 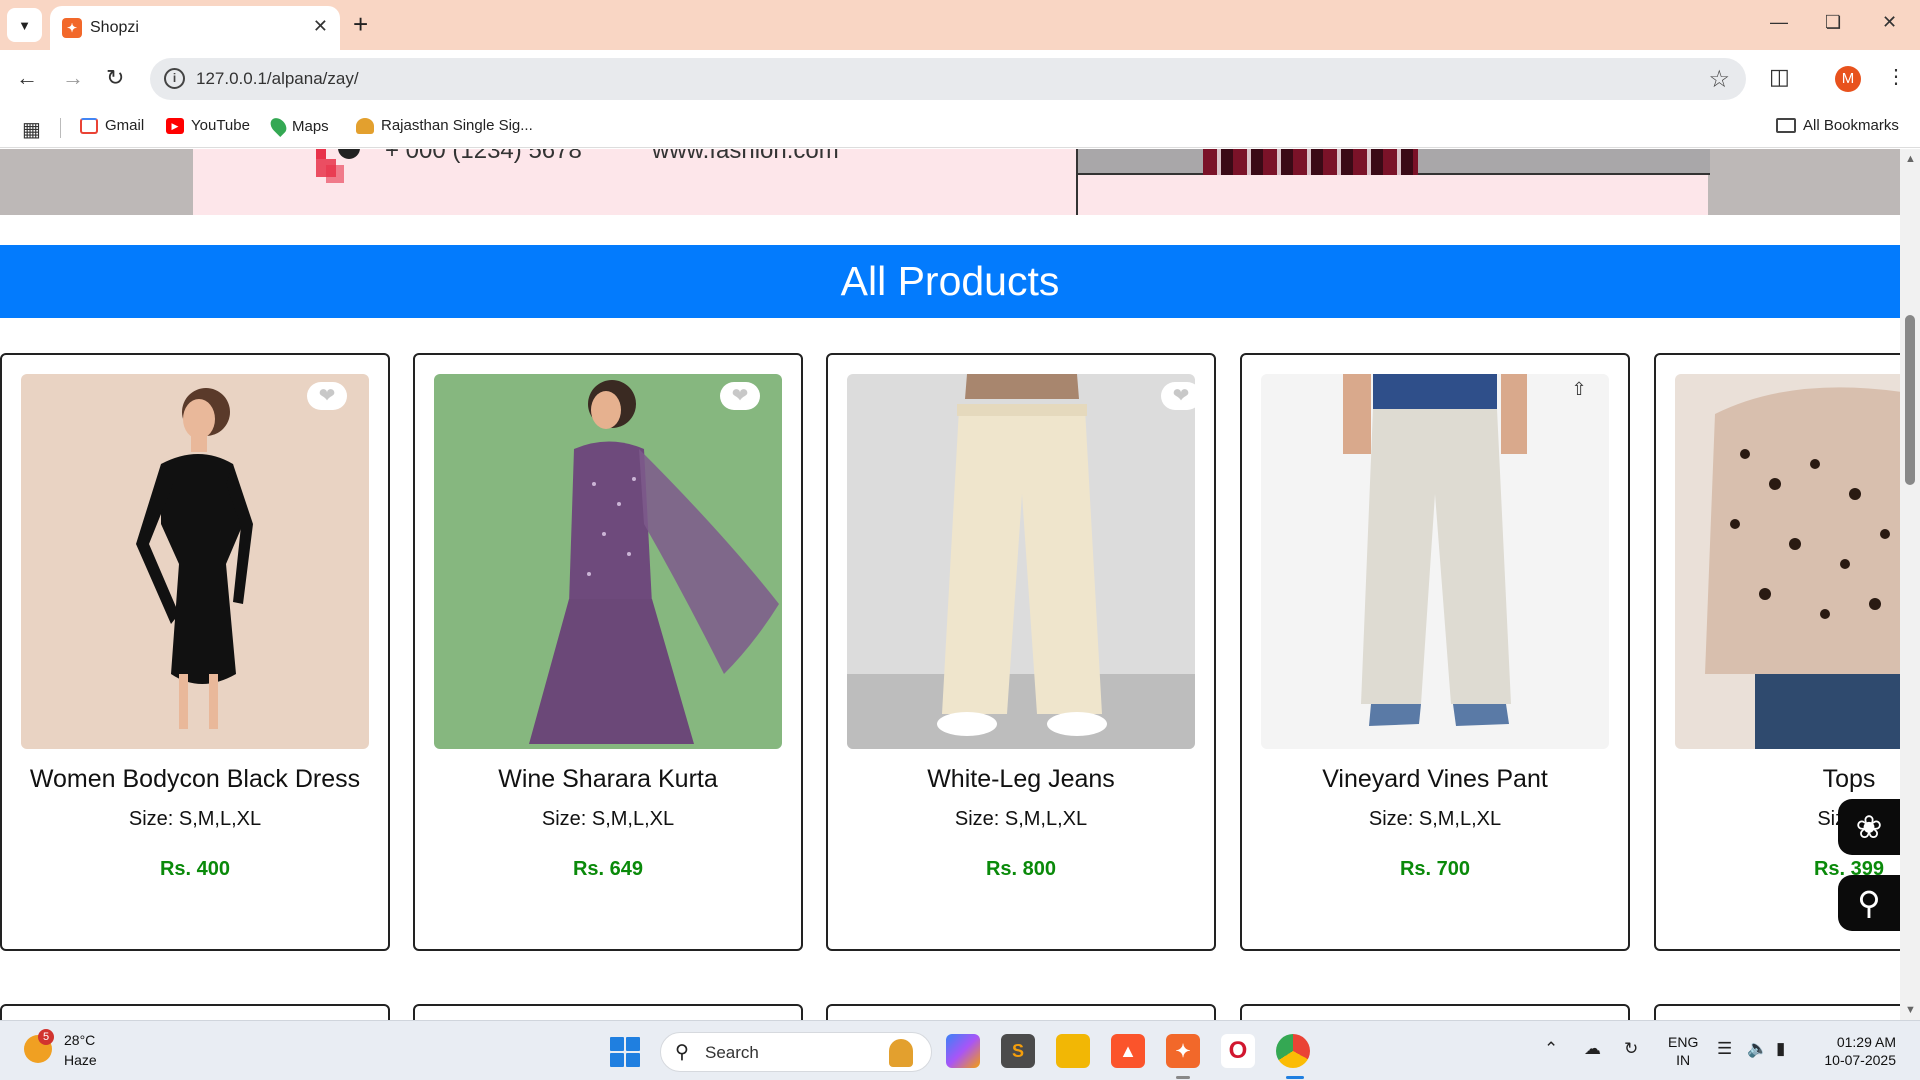 I want to click on product-image-white-jeans: ❤, so click(x=1021, y=561).